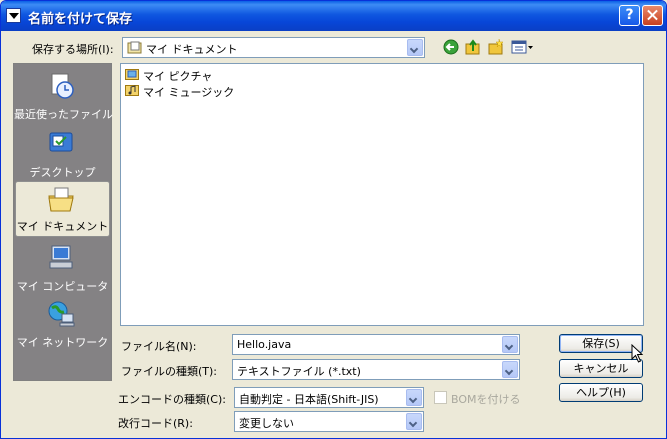 The height and width of the screenshot is (439, 667). I want to click on bom-label: BOMを付ける, so click(486, 399).